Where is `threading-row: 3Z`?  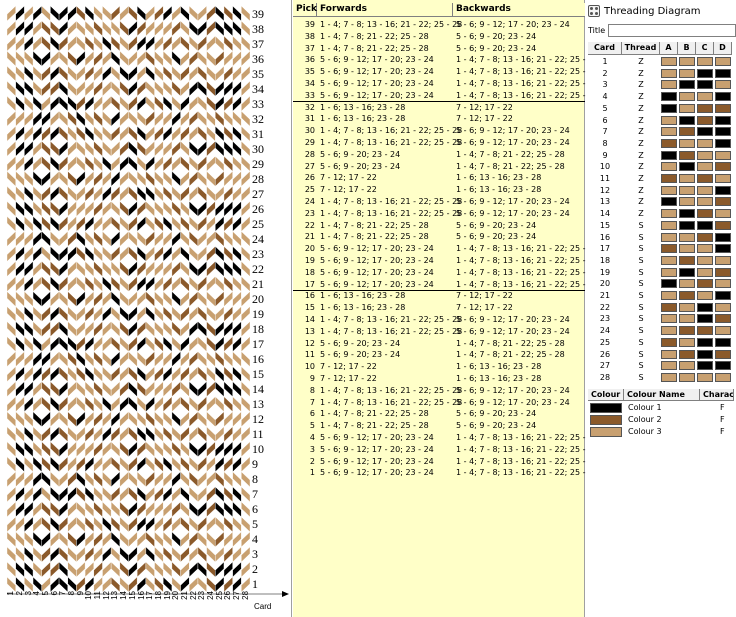 threading-row: 3Z is located at coordinates (661, 84).